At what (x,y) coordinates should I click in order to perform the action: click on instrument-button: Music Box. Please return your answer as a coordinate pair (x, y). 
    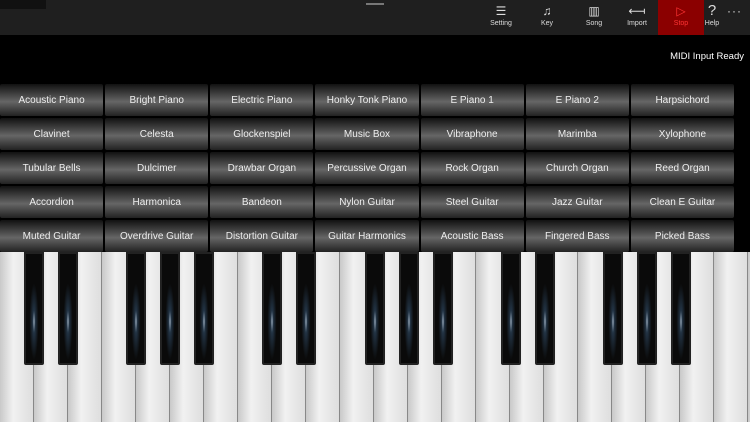
    Looking at the image, I should click on (367, 134).